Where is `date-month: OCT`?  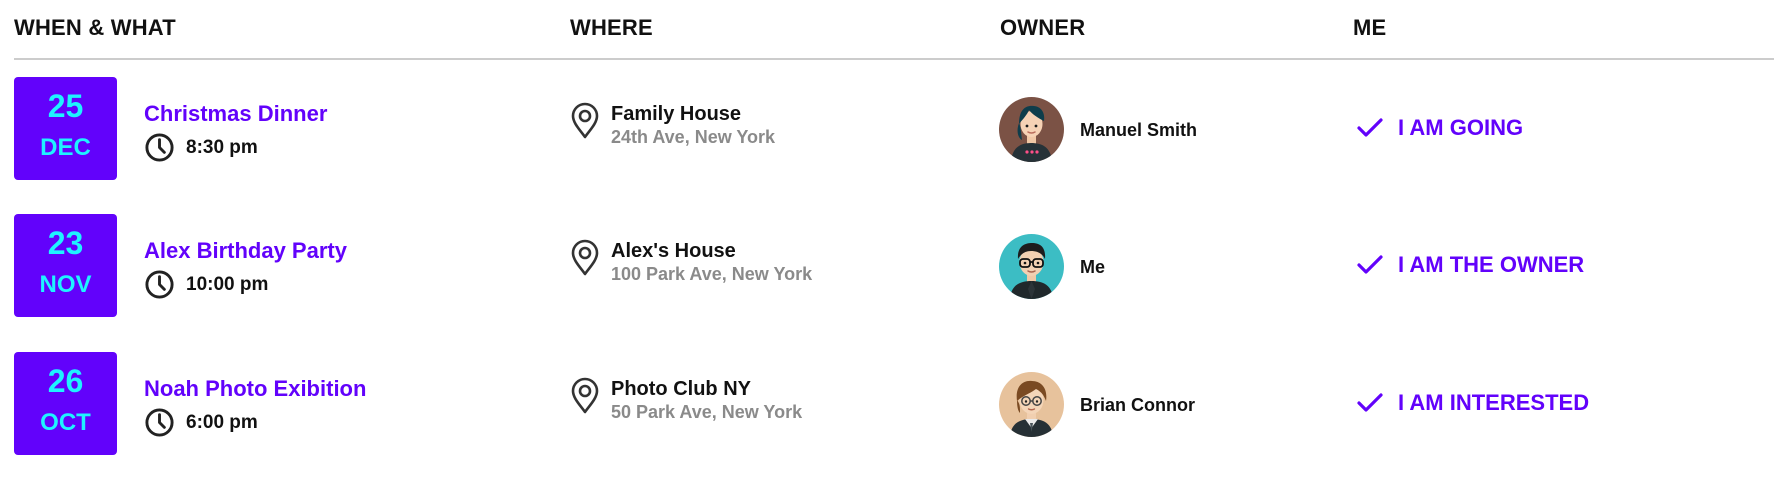
date-month: OCT is located at coordinates (65, 422).